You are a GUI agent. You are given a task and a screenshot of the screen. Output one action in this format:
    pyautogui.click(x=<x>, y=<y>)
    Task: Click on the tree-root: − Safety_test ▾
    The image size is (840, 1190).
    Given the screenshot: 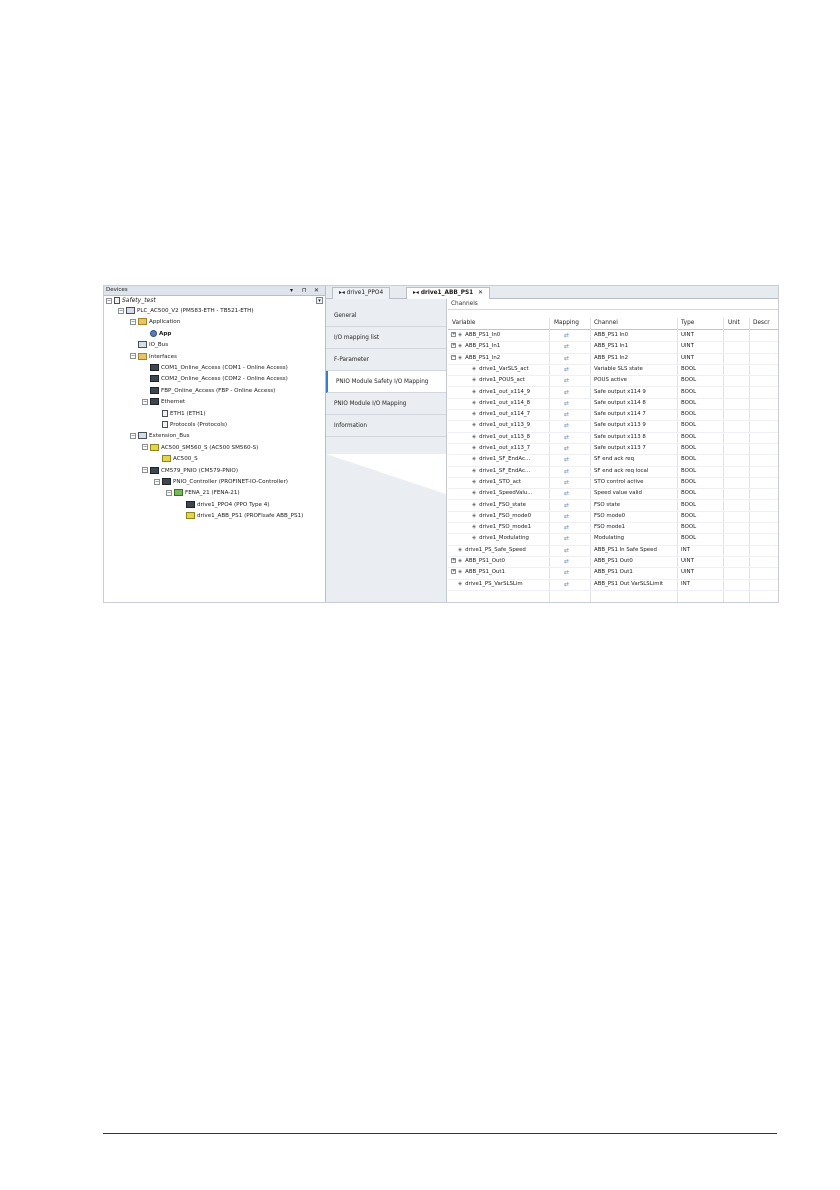 What is the action you would take?
    pyautogui.click(x=214, y=301)
    